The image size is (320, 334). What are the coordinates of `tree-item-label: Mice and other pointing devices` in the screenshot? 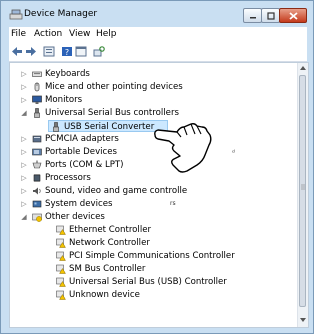 It's located at (114, 87).